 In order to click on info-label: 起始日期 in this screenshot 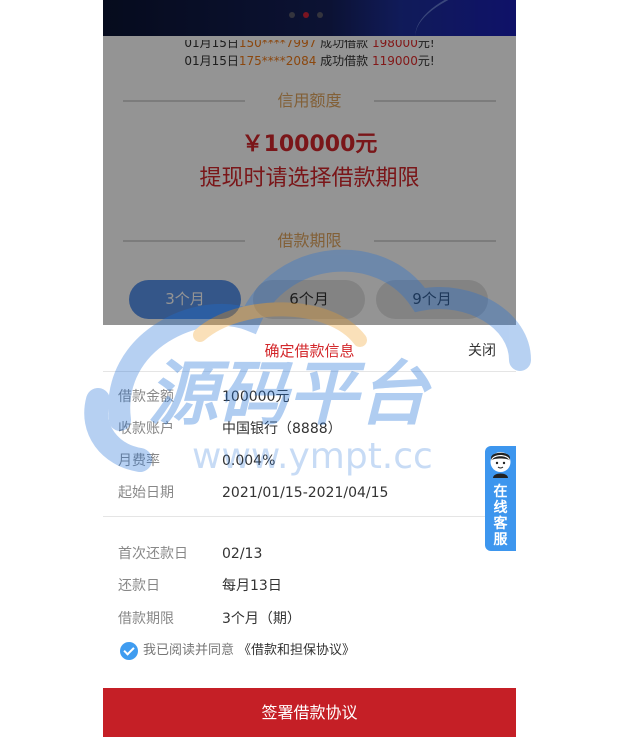, I will do `click(146, 493)`.